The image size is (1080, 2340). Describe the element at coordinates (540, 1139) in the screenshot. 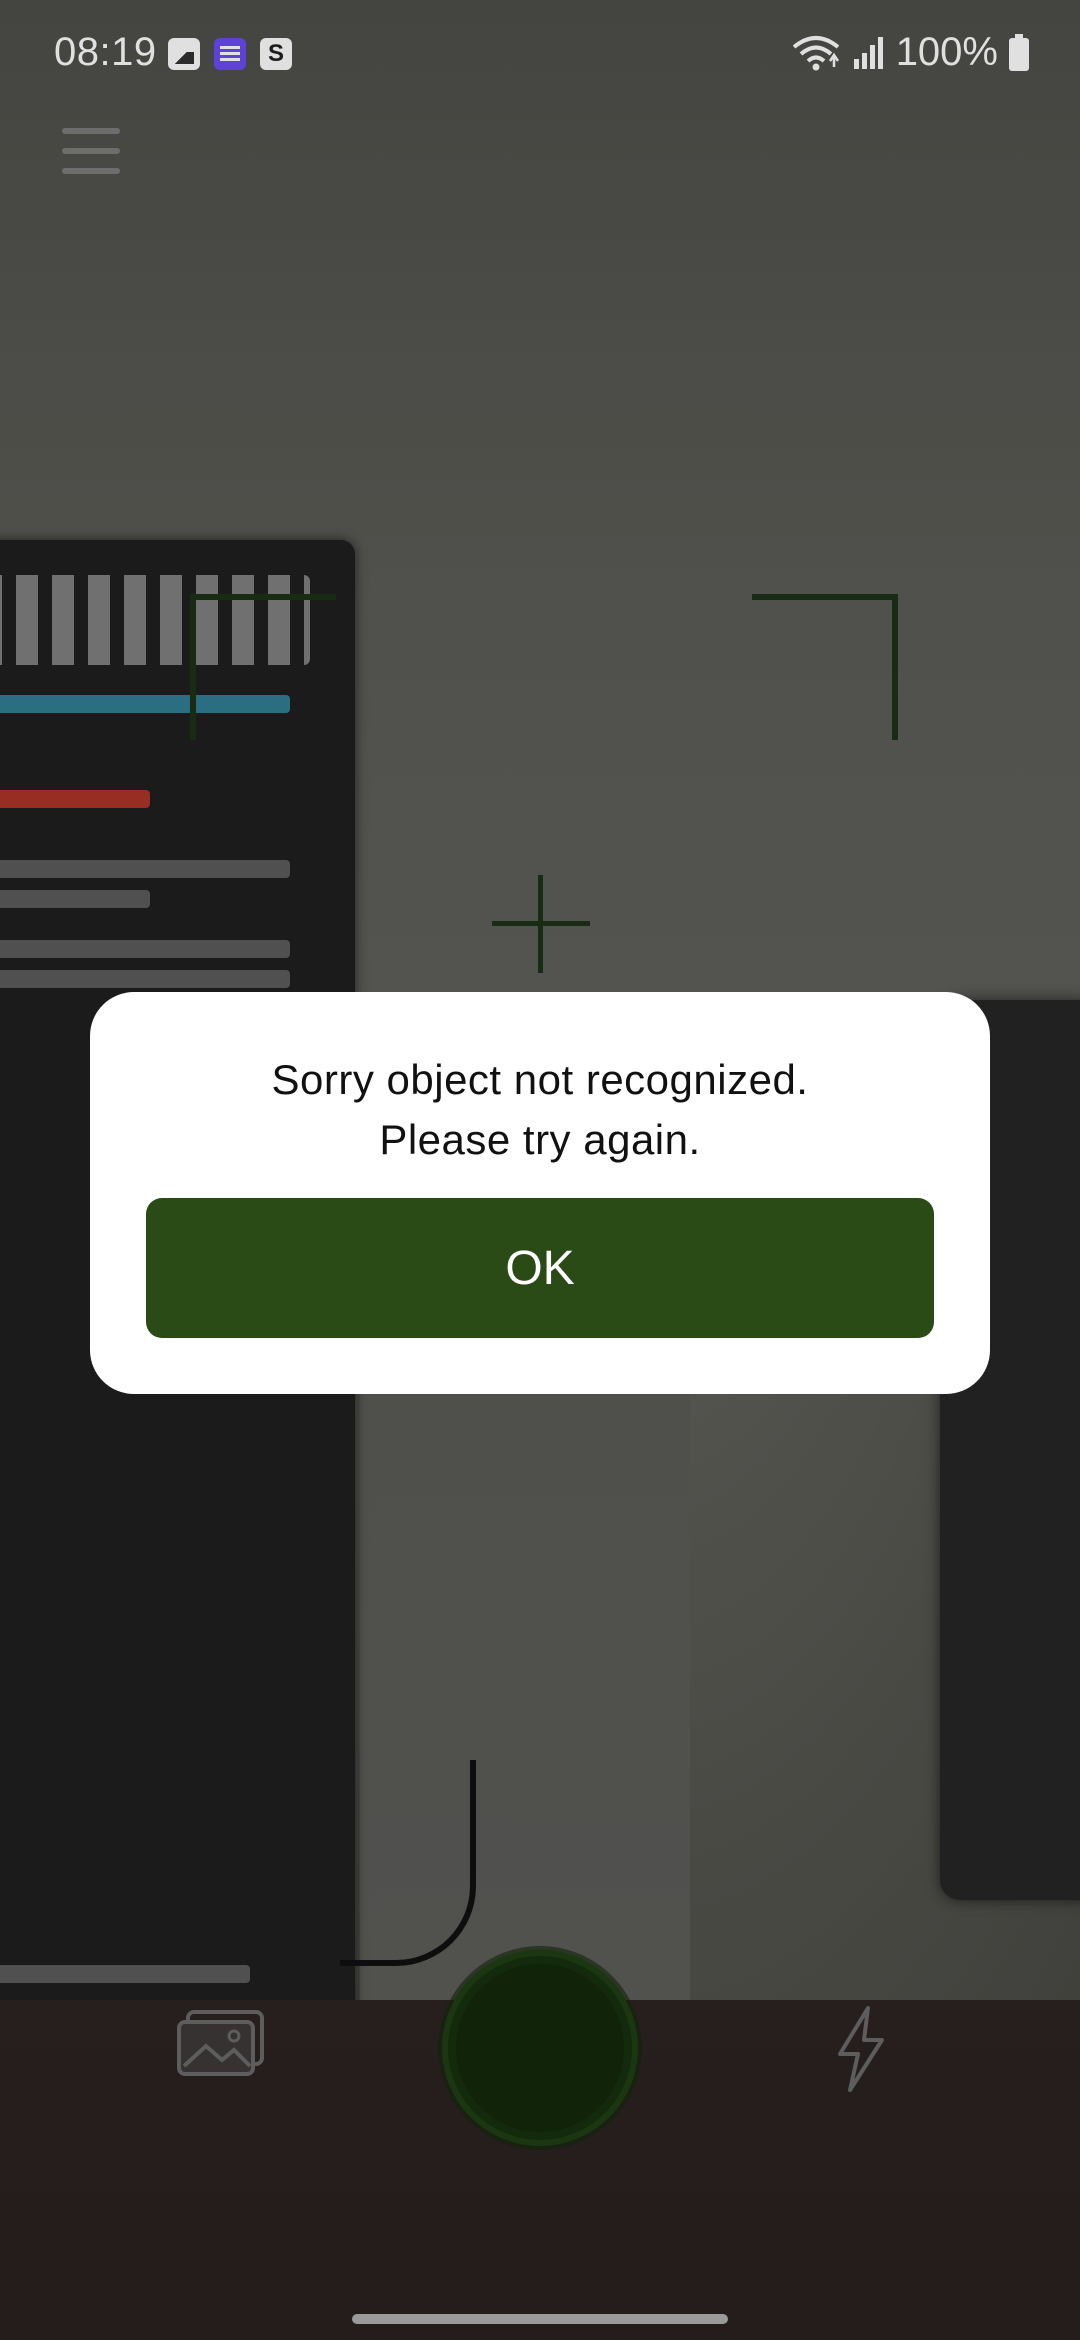

I see `dialog-message-line2: Please try again.` at that location.